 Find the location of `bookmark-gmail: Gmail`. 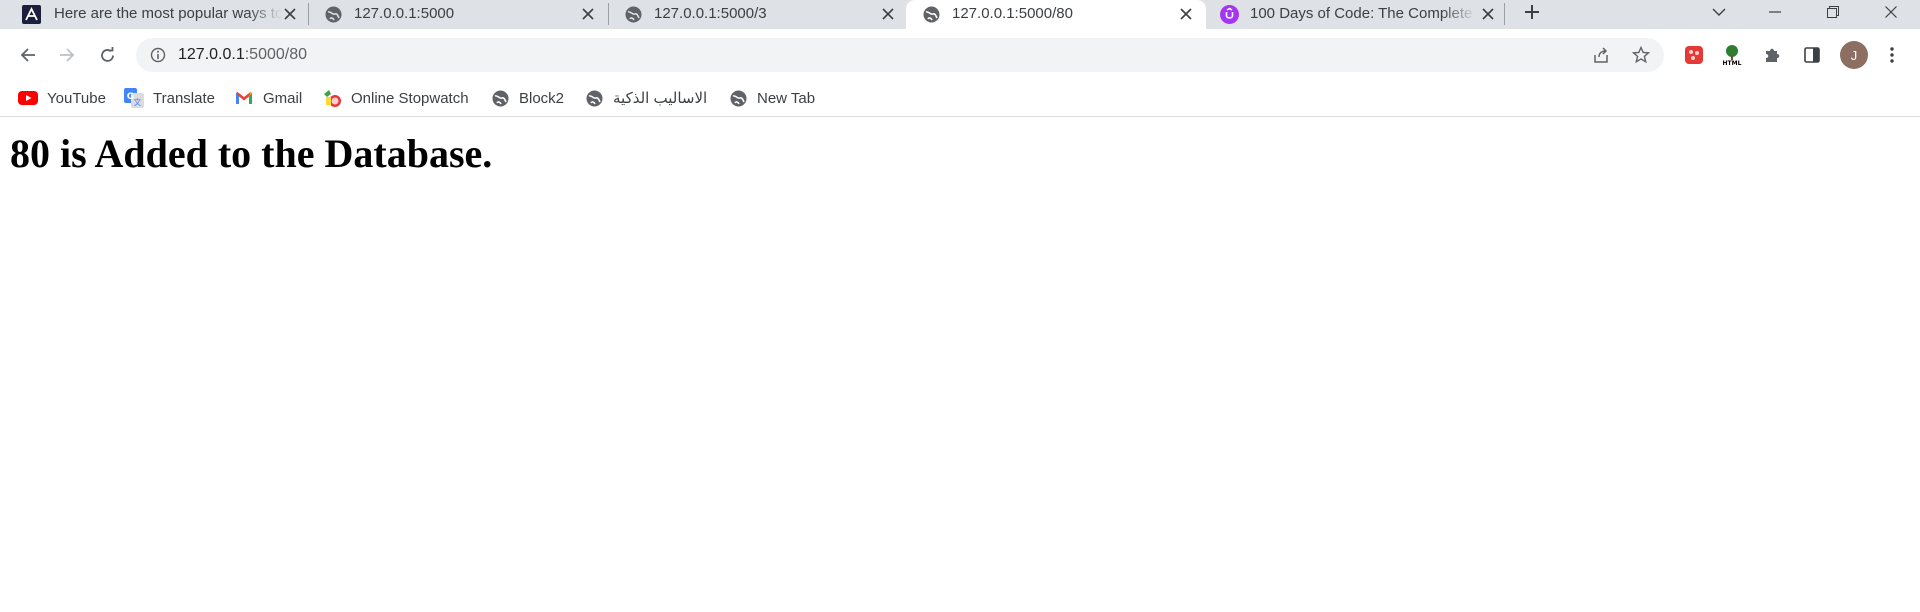

bookmark-gmail: Gmail is located at coordinates (268, 98).